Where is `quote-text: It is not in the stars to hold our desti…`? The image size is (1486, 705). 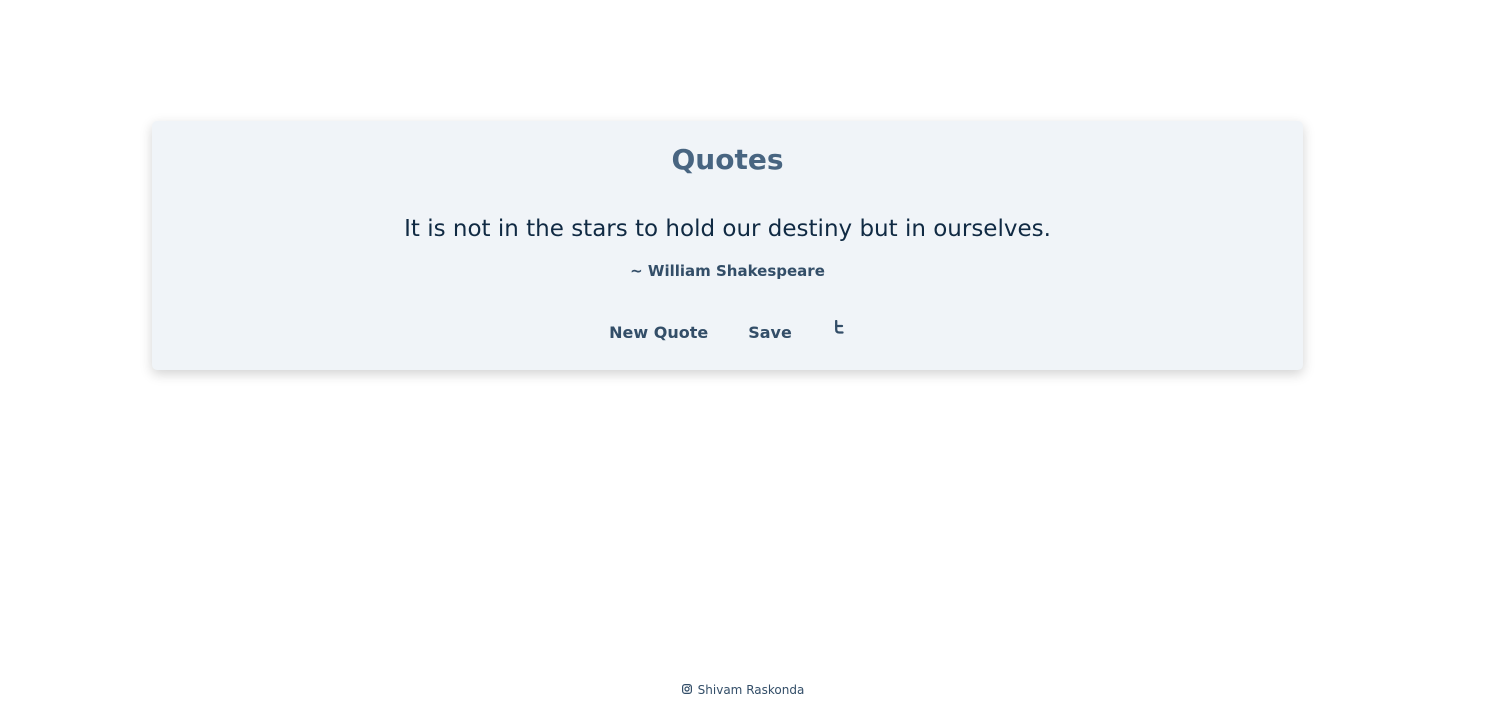 quote-text: It is not in the stars to hold our desti… is located at coordinates (727, 229).